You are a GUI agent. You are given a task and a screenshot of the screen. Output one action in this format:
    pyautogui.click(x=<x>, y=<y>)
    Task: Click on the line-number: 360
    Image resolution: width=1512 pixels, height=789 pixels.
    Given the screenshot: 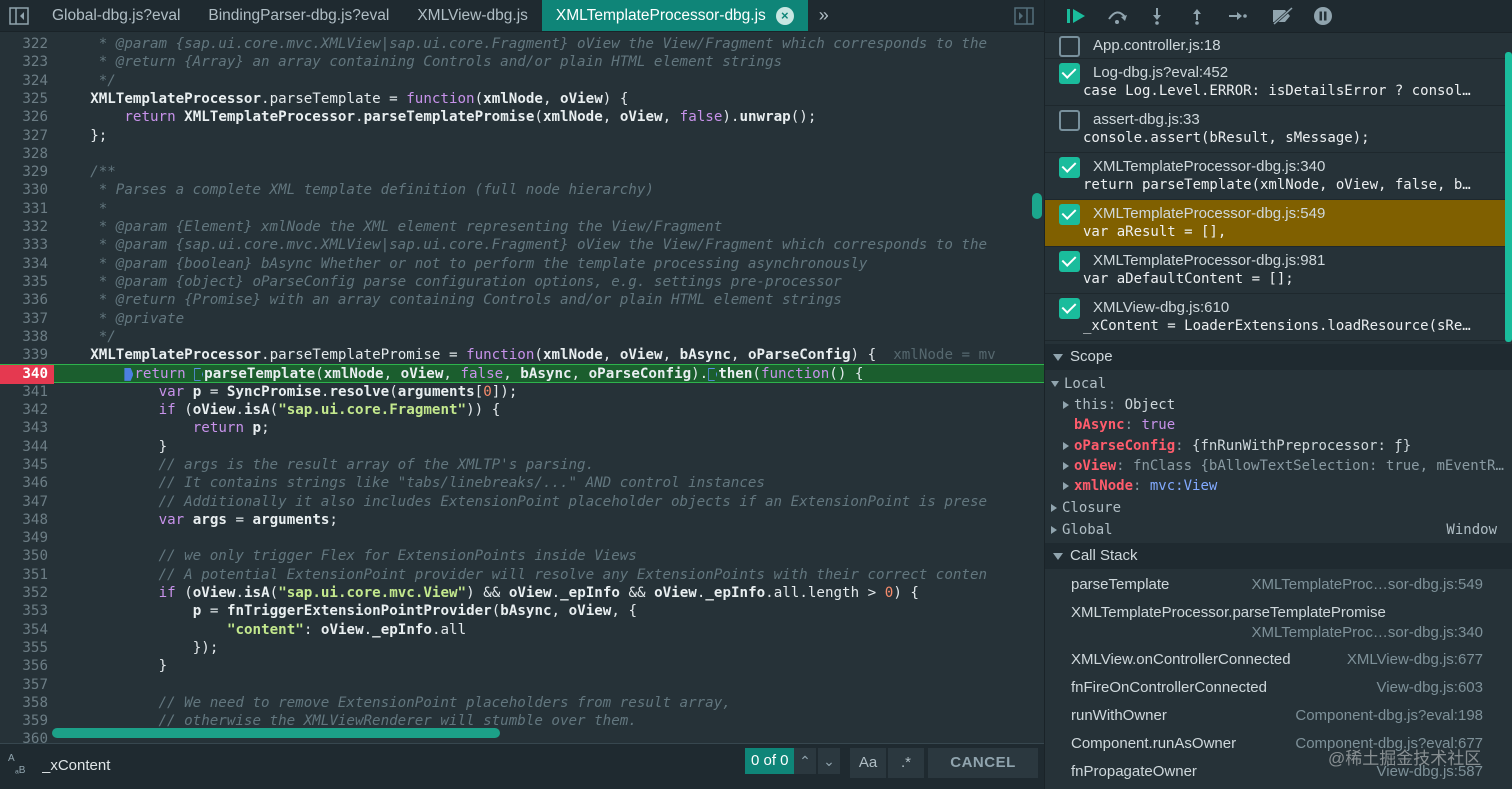 What is the action you would take?
    pyautogui.click(x=24, y=736)
    